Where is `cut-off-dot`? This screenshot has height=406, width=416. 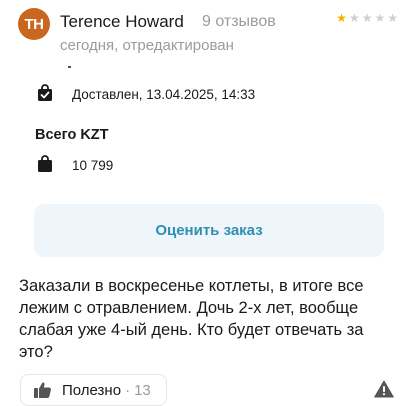
cut-off-dot is located at coordinates (69, 67).